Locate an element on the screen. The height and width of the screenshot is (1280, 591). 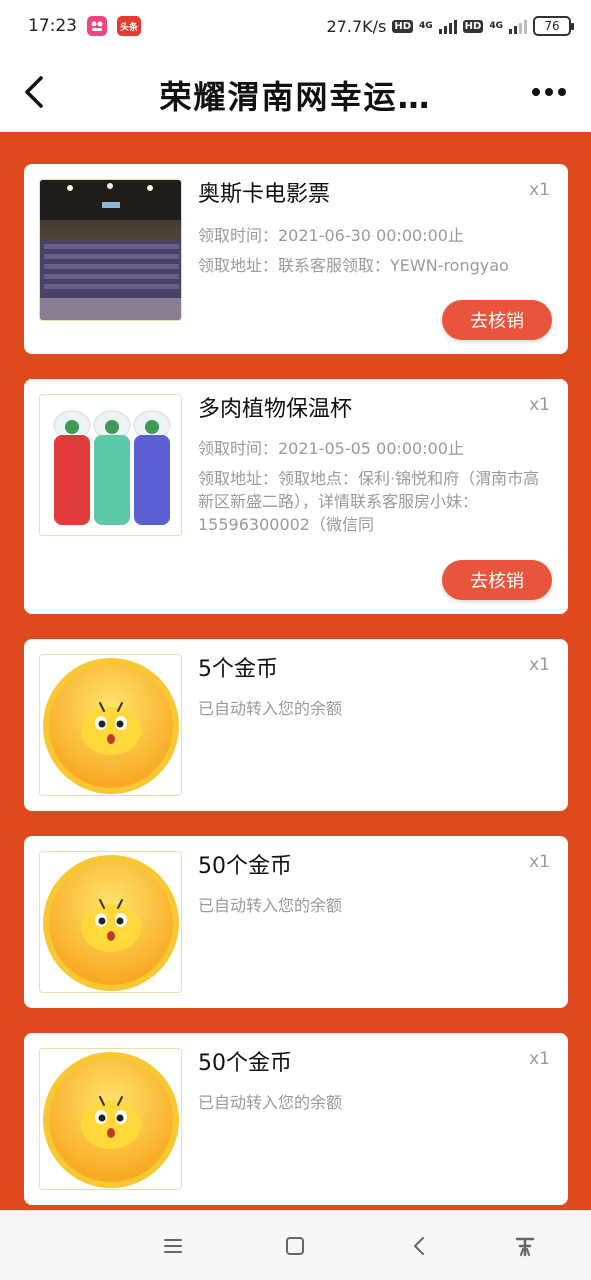
signal-bars-icon is located at coordinates (447, 26).